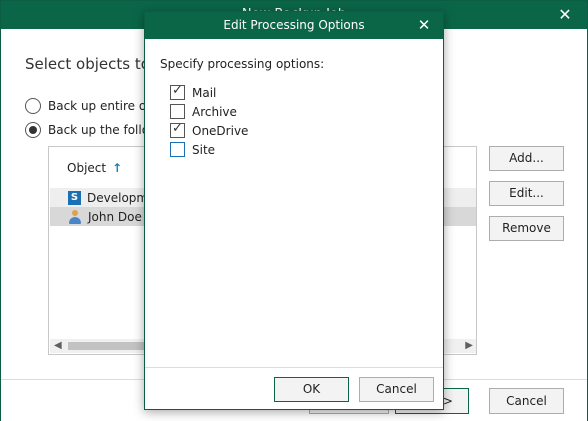  Describe the element at coordinates (396, 389) in the screenshot. I see `dialog-cancel-button: Cancel` at that location.